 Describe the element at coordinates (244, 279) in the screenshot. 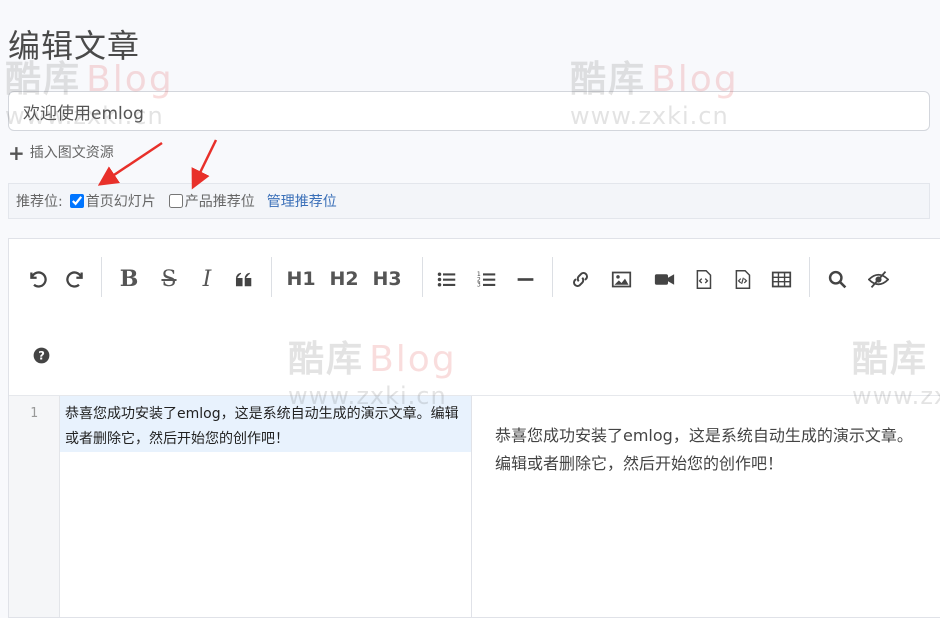

I see `quote-icon` at that location.